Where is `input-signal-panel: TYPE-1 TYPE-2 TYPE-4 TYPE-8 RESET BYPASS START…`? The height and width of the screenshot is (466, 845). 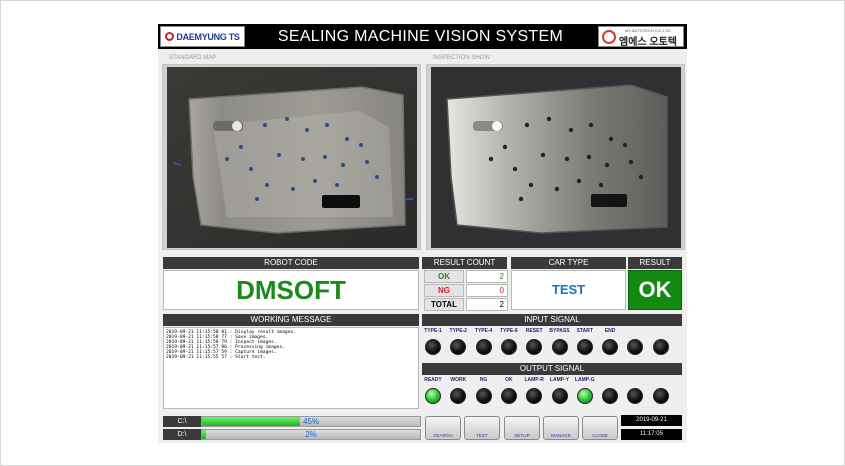
input-signal-panel: TYPE-1 TYPE-2 TYPE-4 TYPE-8 RESET BYPASS START… is located at coordinates (552, 344).